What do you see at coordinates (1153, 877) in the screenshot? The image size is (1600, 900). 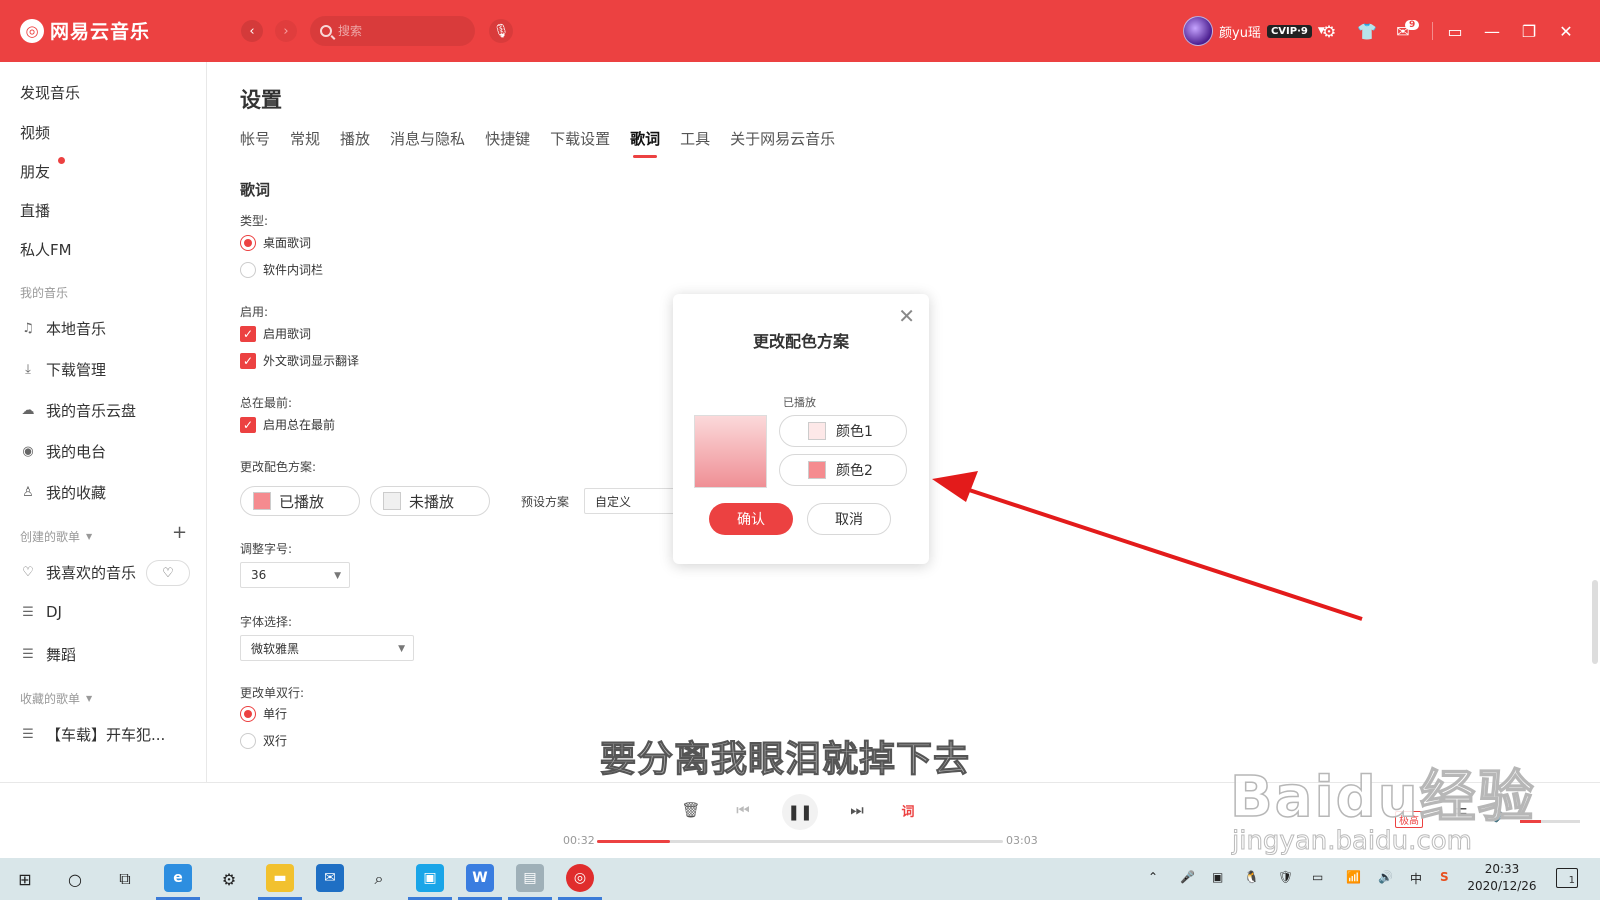 I see `chevron-up-icon: ⌃` at bounding box center [1153, 877].